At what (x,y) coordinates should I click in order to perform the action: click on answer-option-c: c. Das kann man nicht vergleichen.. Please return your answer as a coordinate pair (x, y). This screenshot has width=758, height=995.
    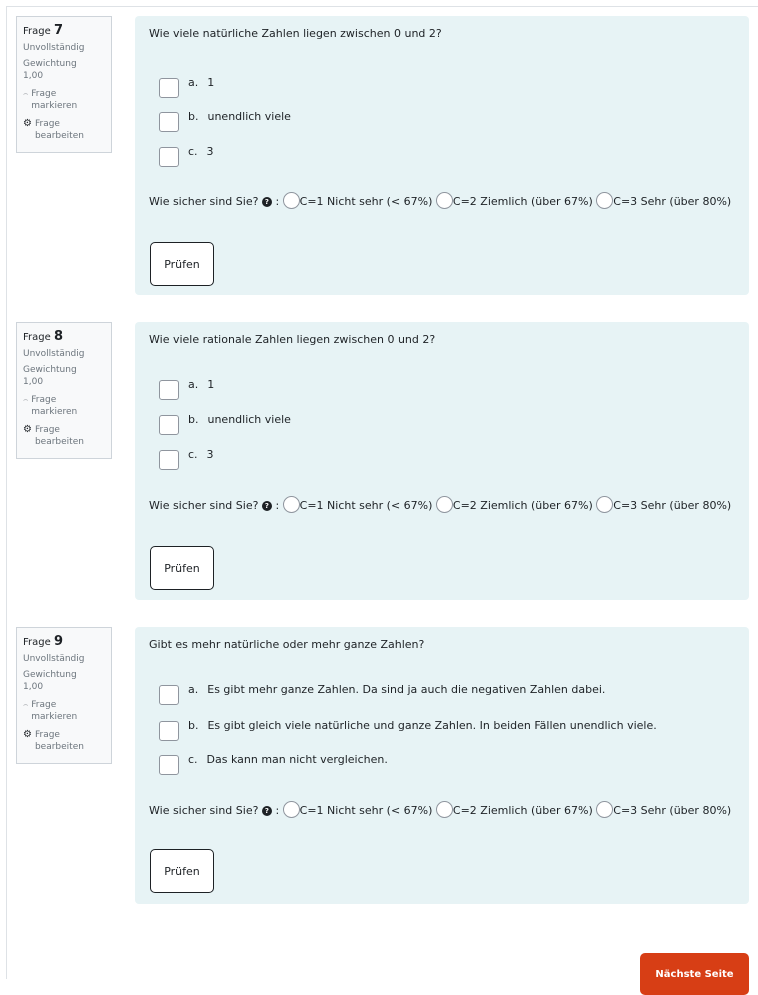
    Looking at the image, I should click on (273, 764).